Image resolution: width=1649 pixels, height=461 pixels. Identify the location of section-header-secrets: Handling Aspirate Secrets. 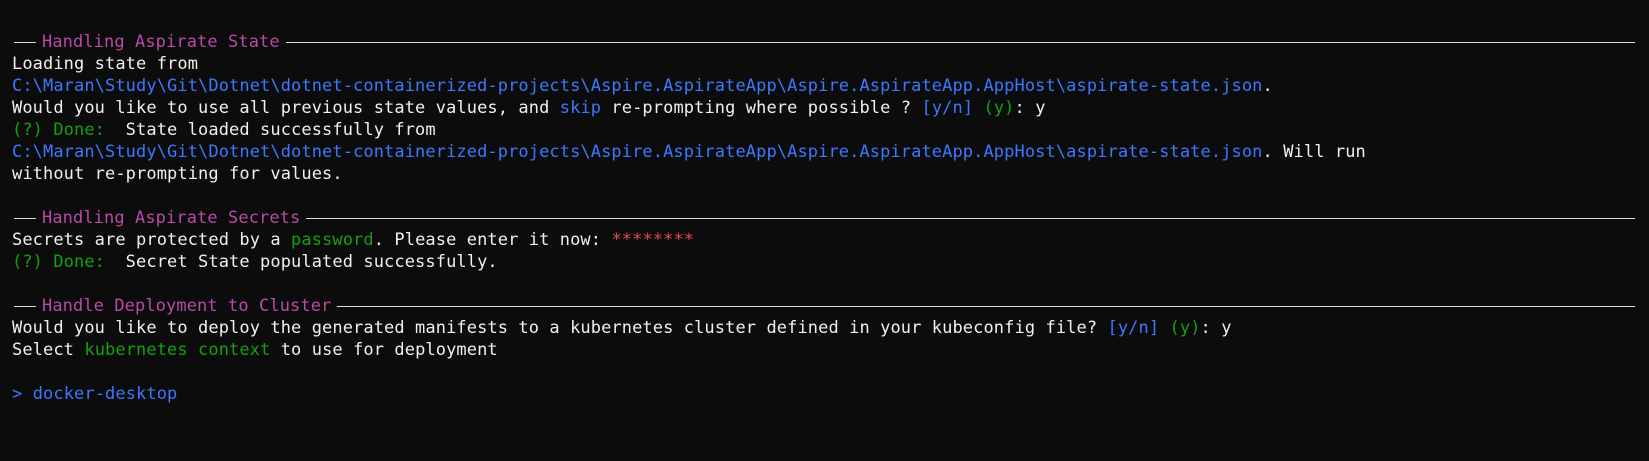
(824, 218).